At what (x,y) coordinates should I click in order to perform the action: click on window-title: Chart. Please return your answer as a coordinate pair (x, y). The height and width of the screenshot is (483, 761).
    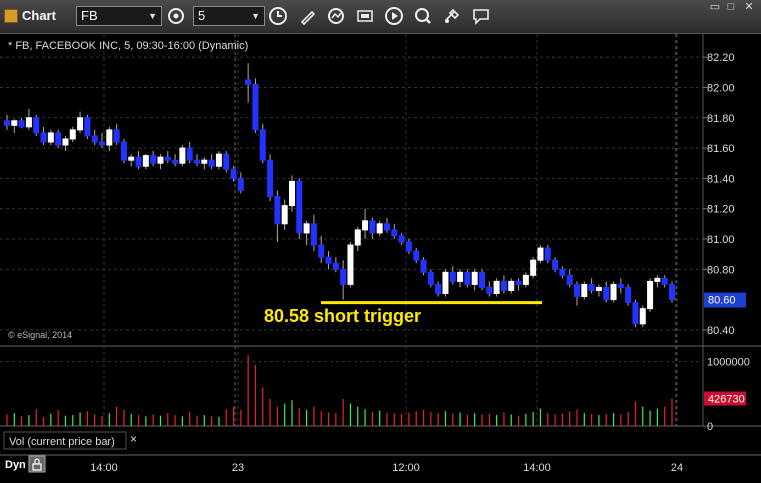
    Looking at the image, I should click on (39, 15).